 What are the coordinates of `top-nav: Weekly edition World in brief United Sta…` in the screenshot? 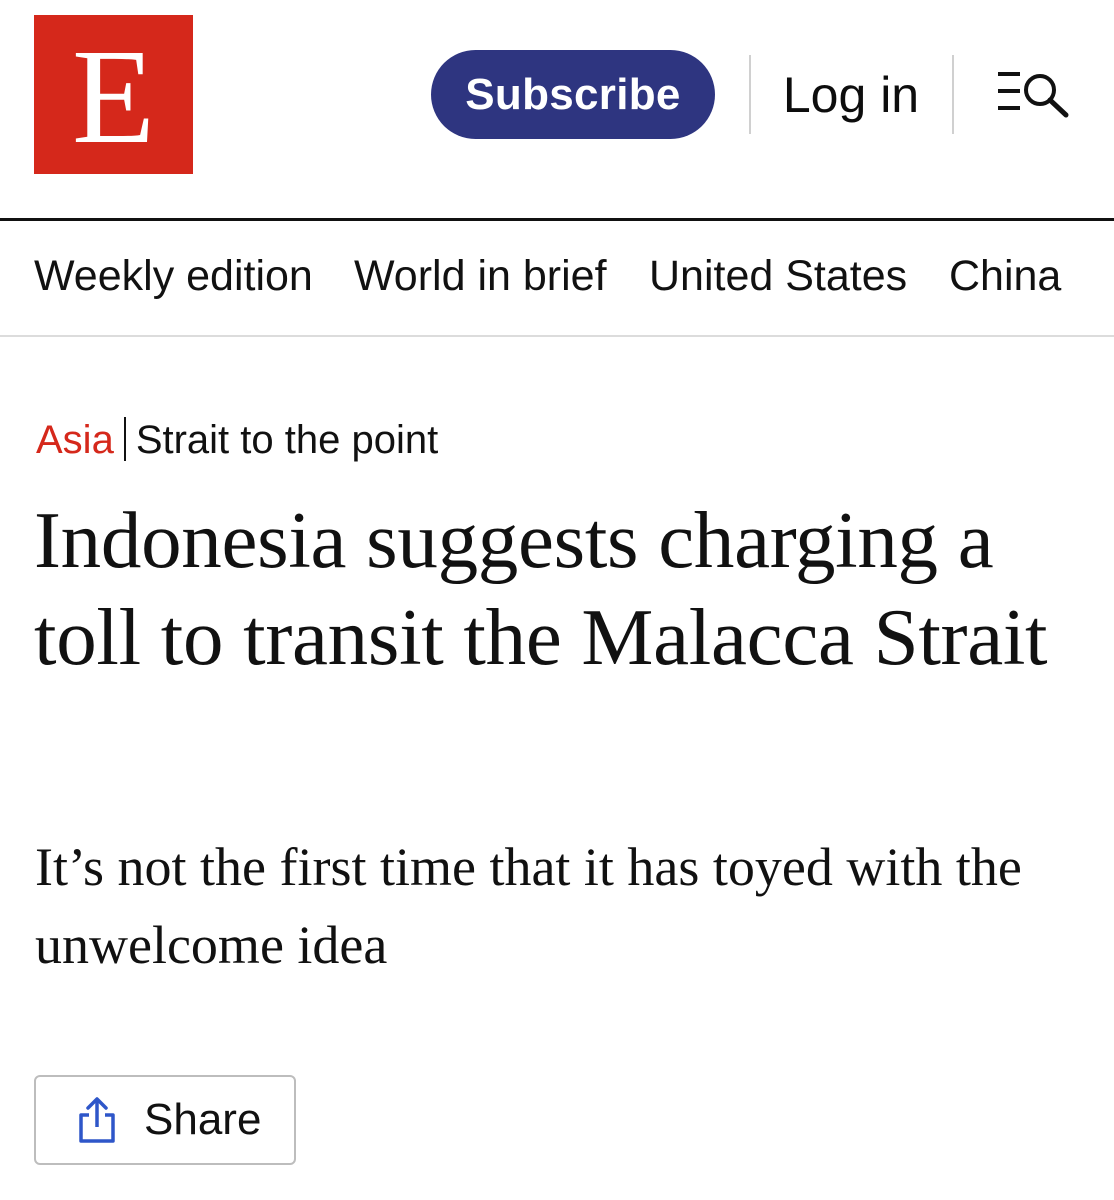 It's located at (557, 278).